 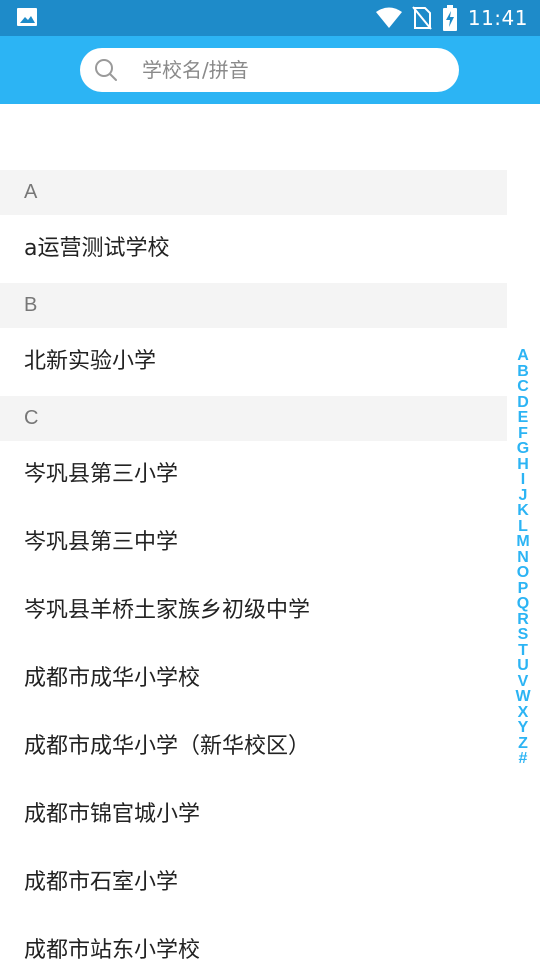 I want to click on index-letter-h: H, so click(x=523, y=464).